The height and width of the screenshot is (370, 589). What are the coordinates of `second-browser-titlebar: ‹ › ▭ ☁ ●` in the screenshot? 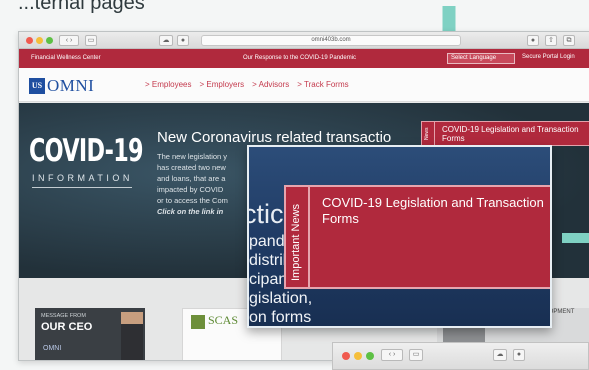 It's located at (460, 356).